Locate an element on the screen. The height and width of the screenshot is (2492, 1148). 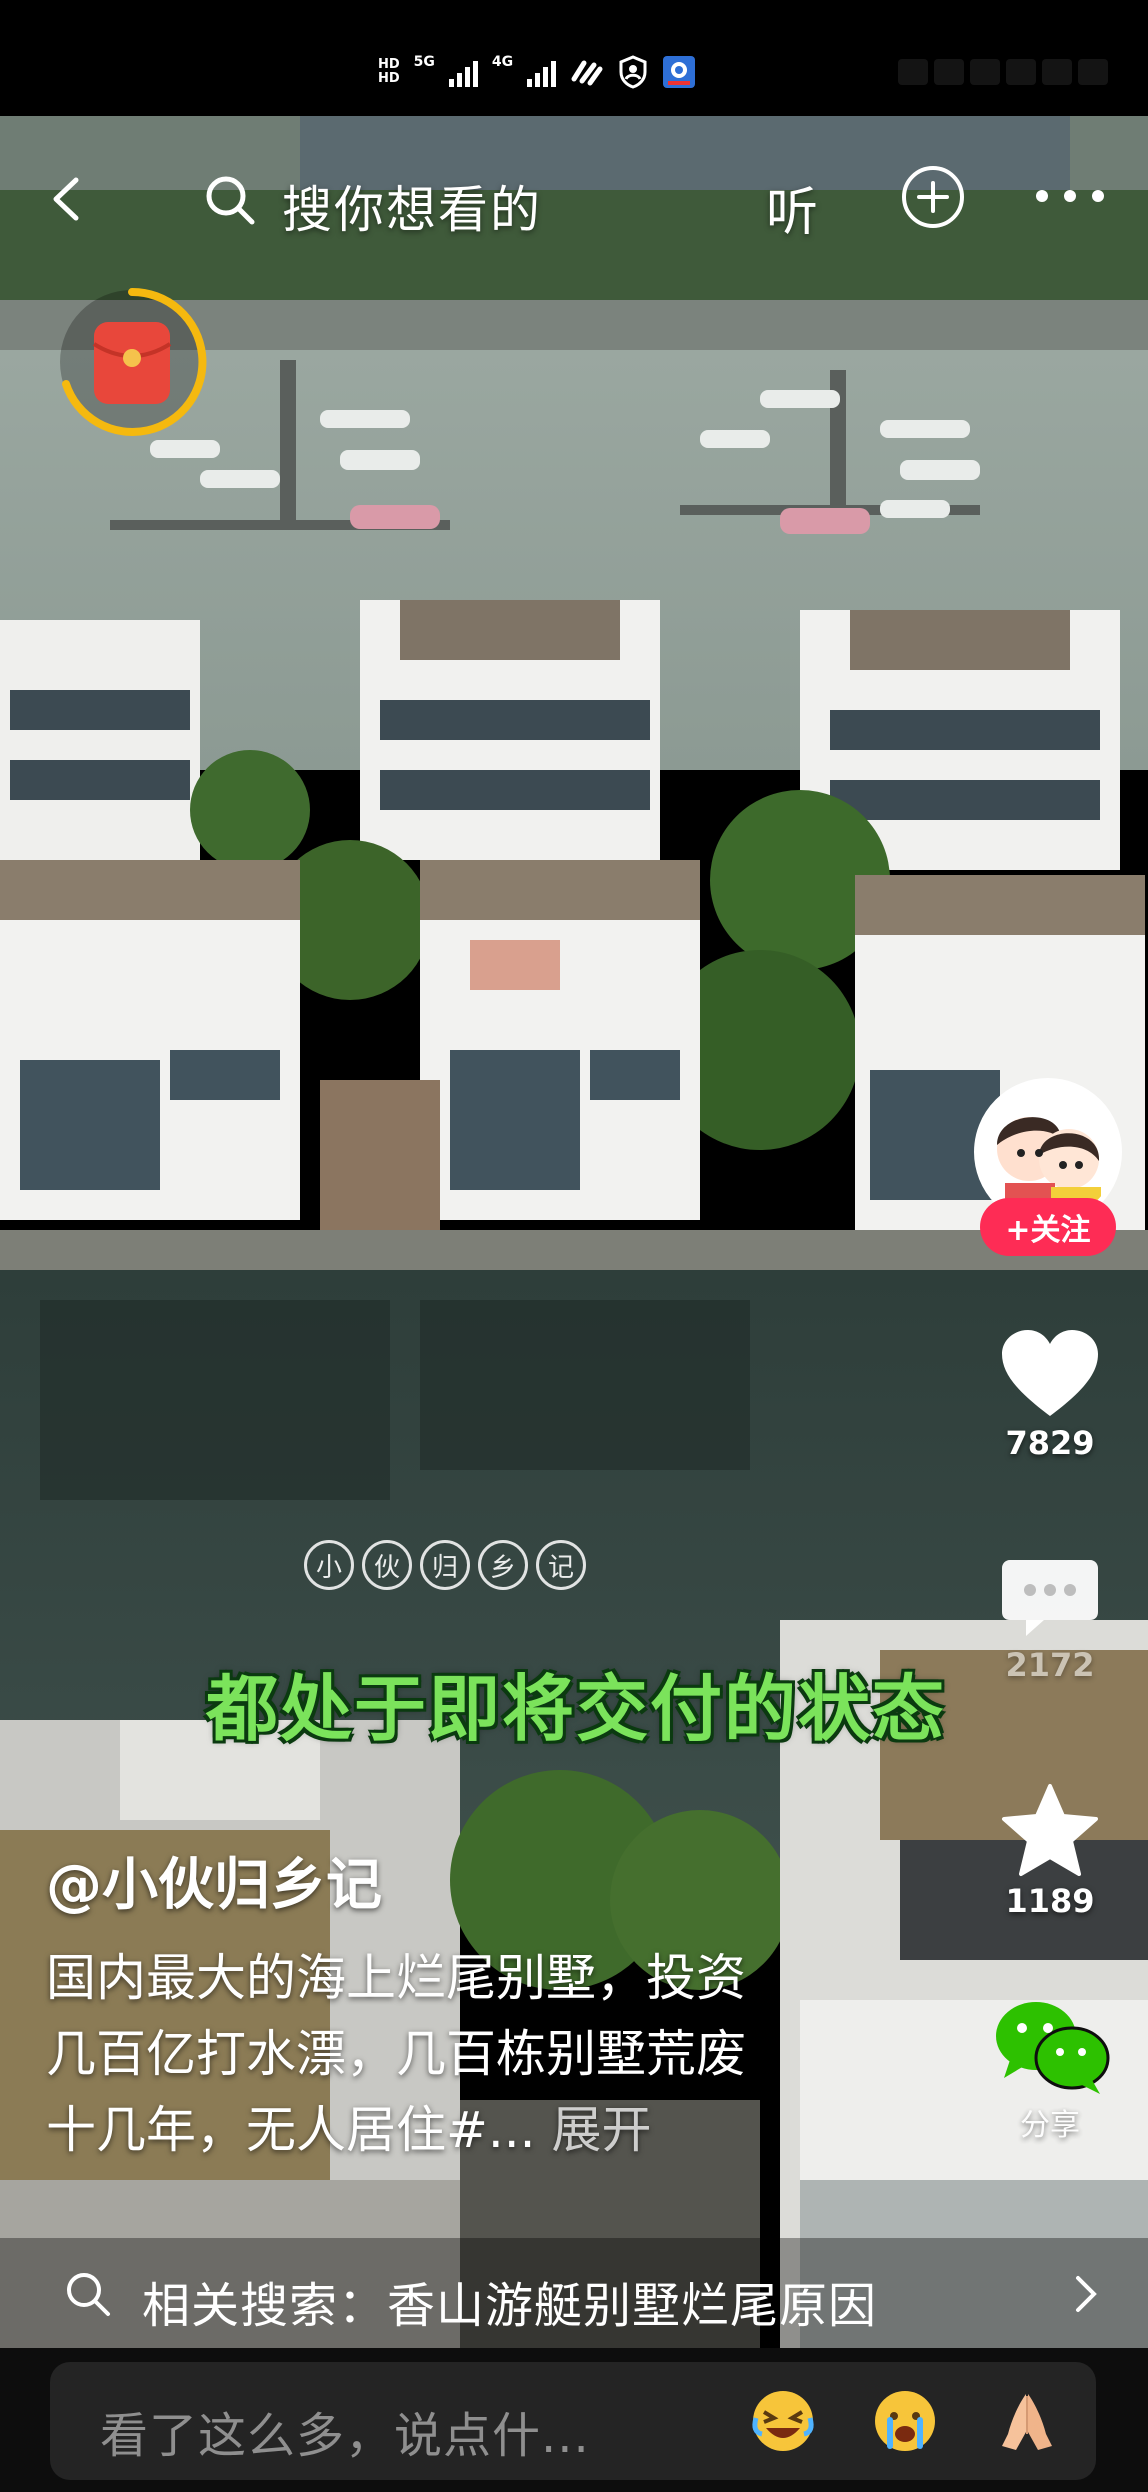
comment-action: 2172 is located at coordinates (1050, 1620).